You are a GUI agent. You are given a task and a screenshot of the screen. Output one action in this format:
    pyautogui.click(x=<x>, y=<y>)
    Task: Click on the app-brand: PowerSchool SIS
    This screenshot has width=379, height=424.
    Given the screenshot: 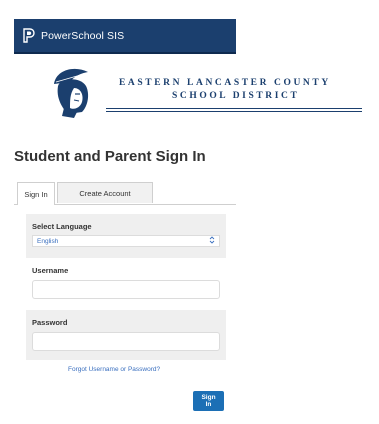 What is the action you would take?
    pyautogui.click(x=83, y=35)
    